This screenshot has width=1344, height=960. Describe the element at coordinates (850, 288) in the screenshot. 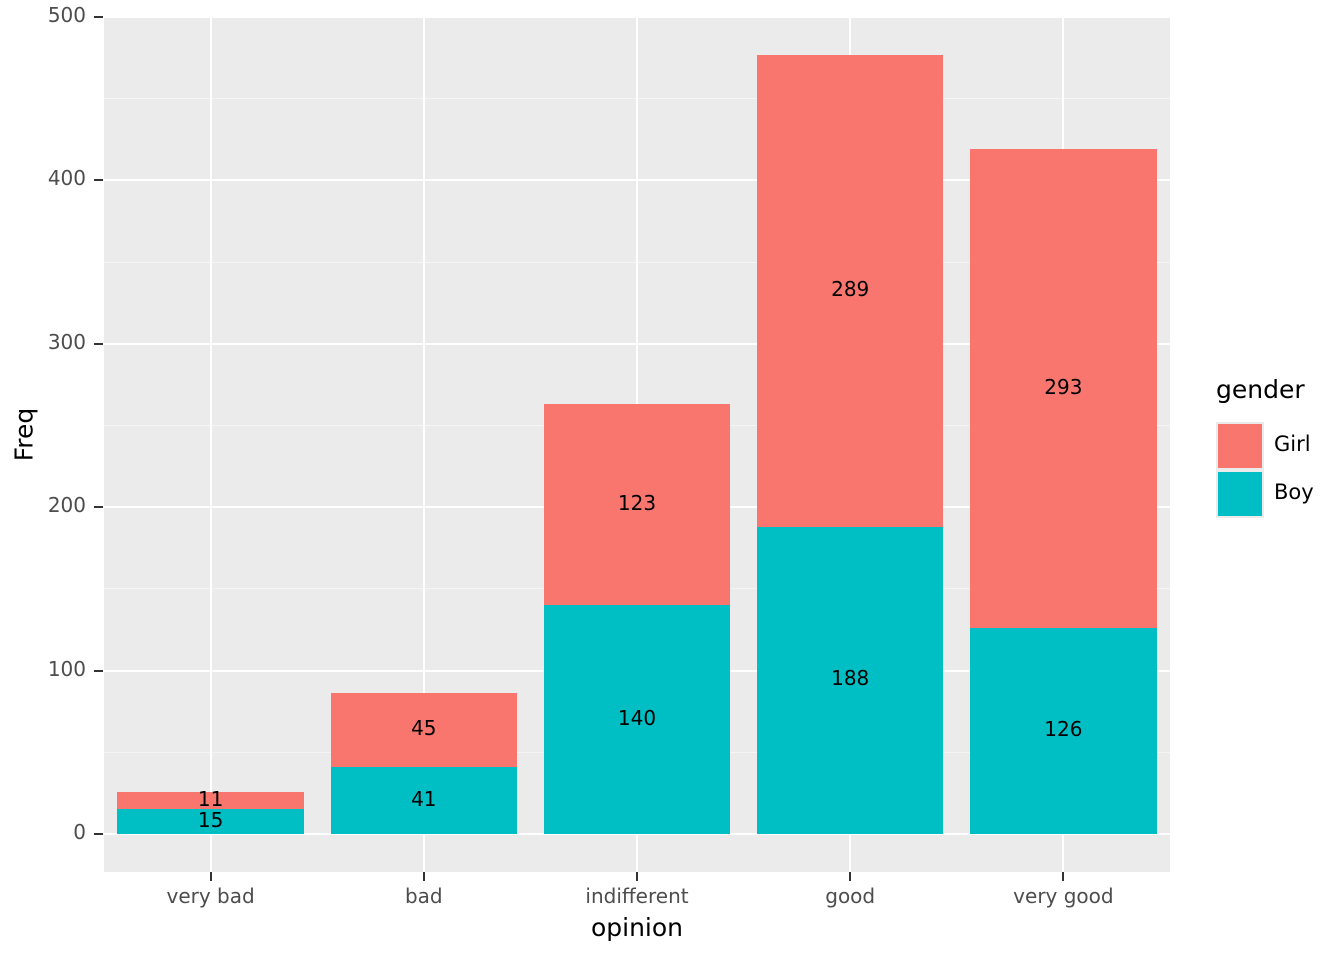

I see `bar-value-label: 289` at that location.